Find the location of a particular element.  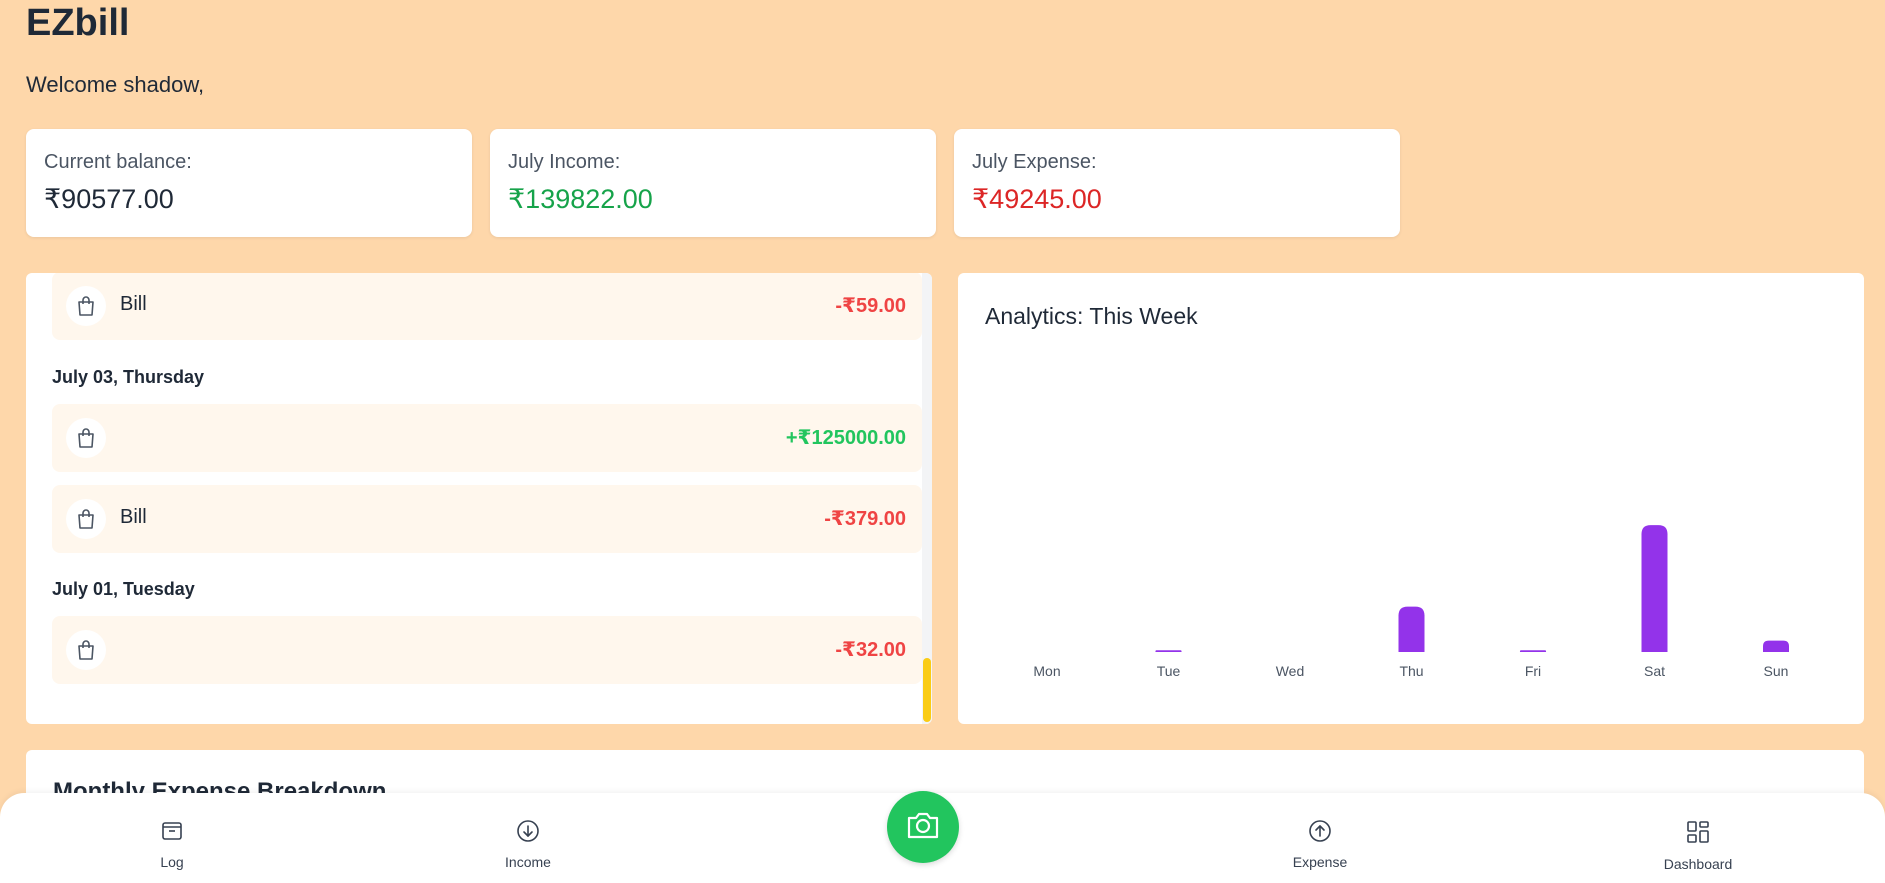

bottom-nav: Log Income Expense Dashboard is located at coordinates (942, 837).